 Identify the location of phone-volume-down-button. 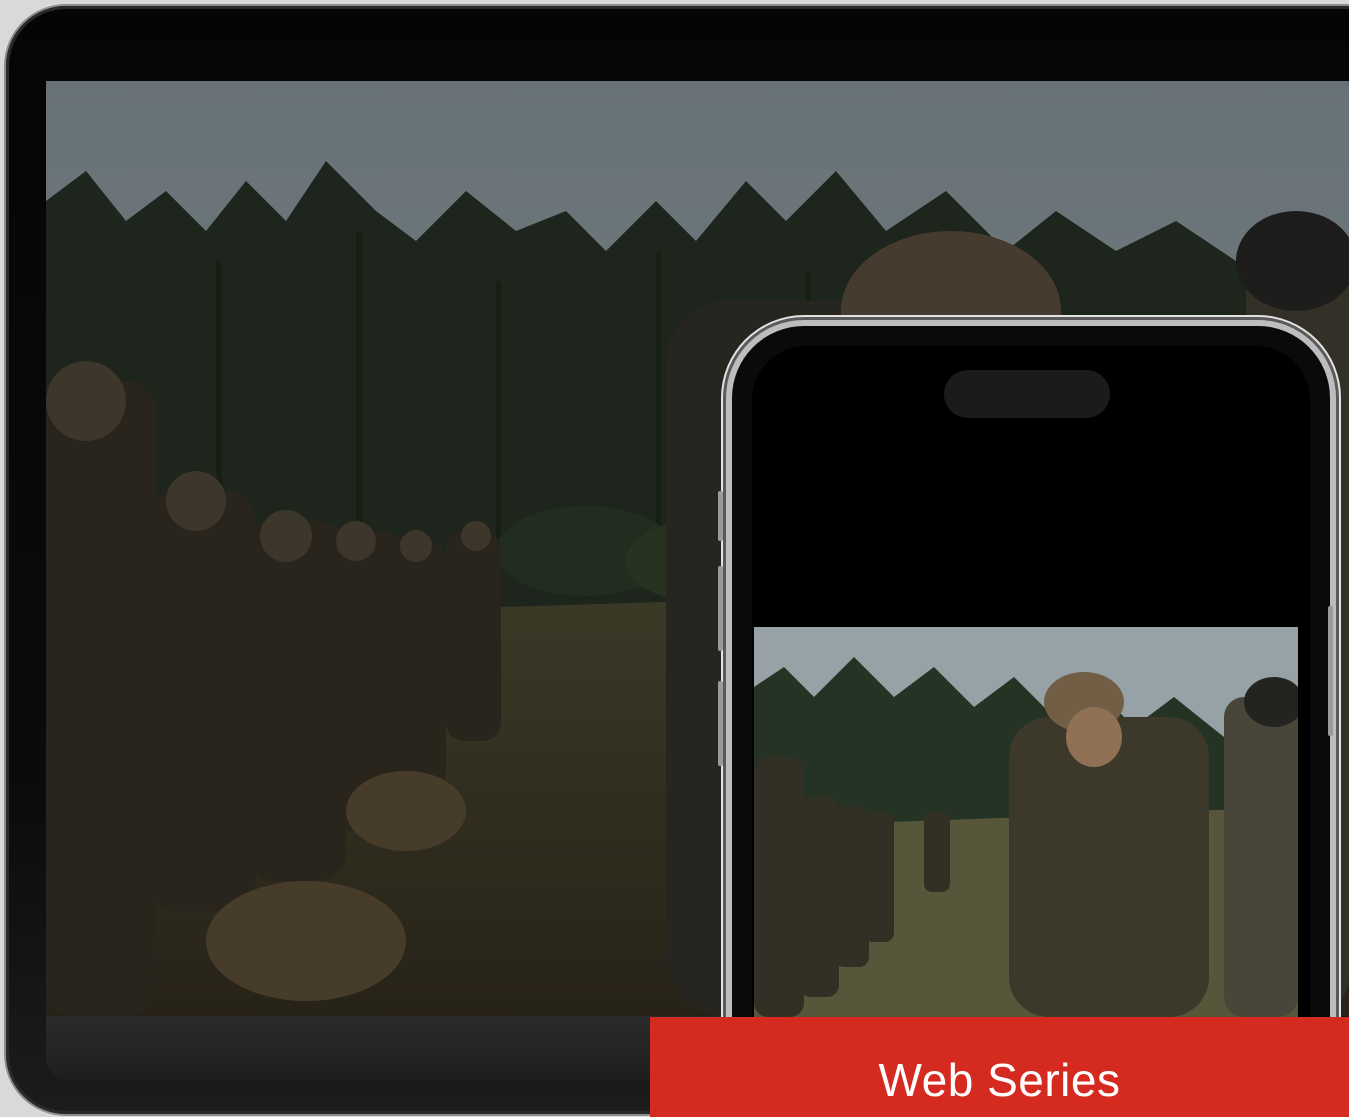
(720, 723).